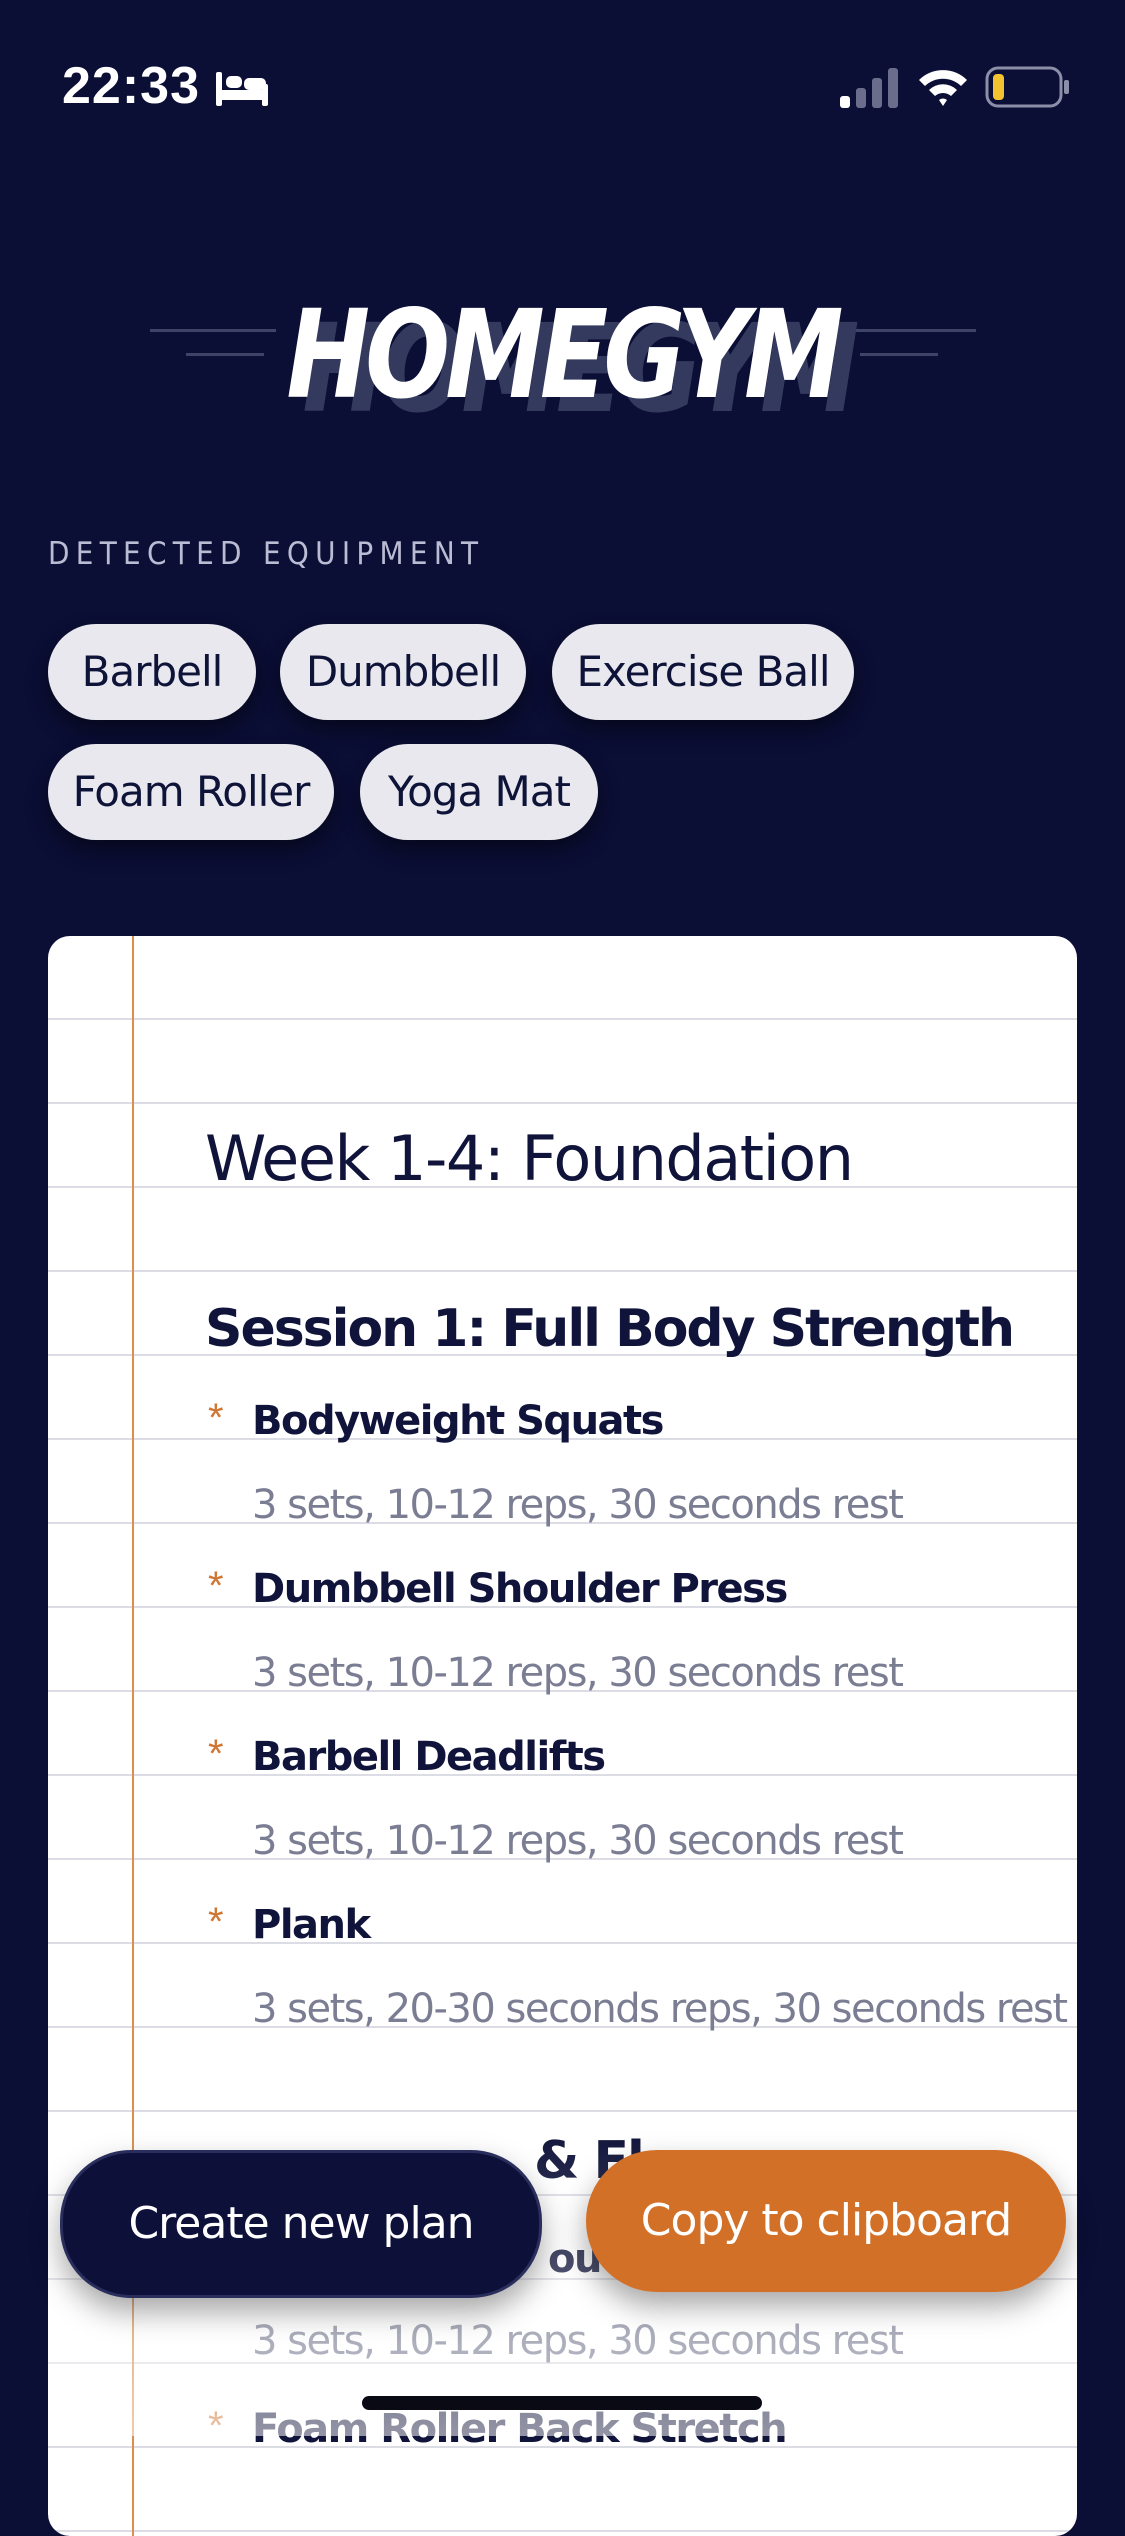 The width and height of the screenshot is (1125, 2536). I want to click on equipment-chip-yoga-mat: Yoga Mat, so click(479, 792).